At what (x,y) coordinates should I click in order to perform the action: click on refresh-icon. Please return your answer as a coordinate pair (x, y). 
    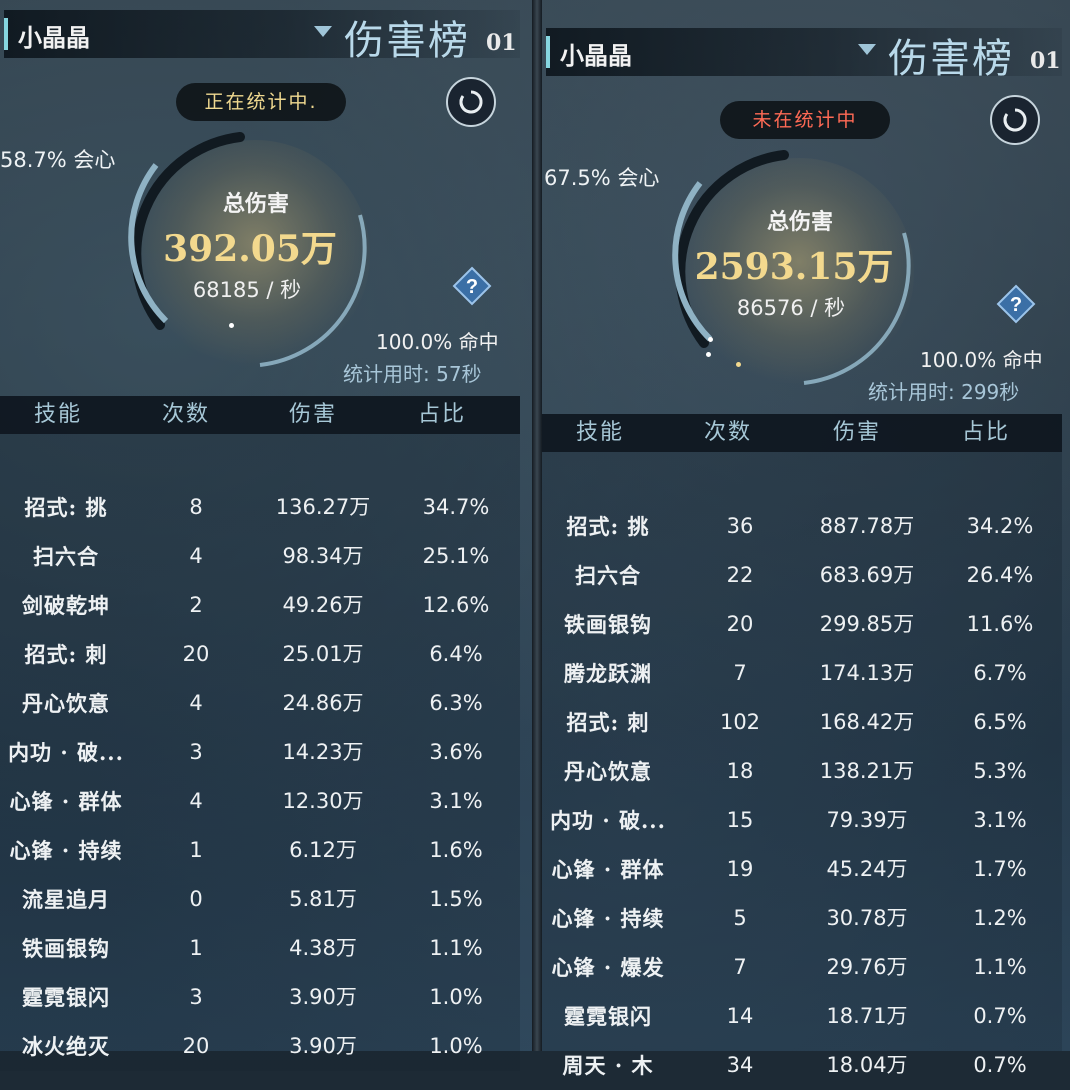
    Looking at the image, I should click on (1015, 120).